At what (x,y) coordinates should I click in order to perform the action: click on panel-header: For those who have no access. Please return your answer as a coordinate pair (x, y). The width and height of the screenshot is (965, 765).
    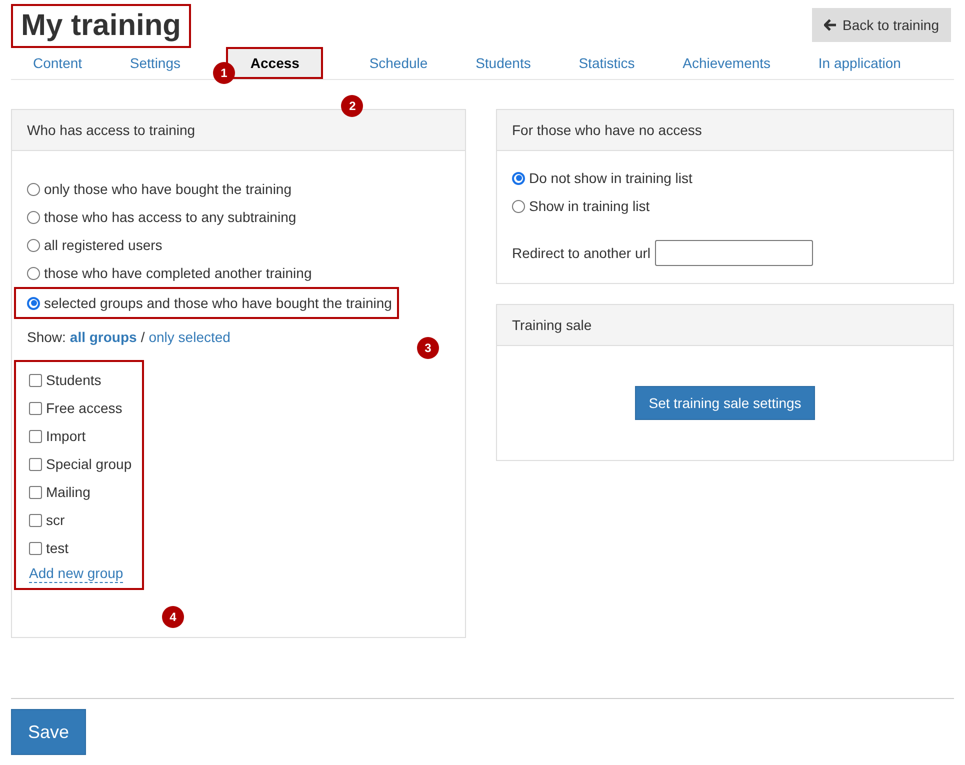
    Looking at the image, I should click on (725, 130).